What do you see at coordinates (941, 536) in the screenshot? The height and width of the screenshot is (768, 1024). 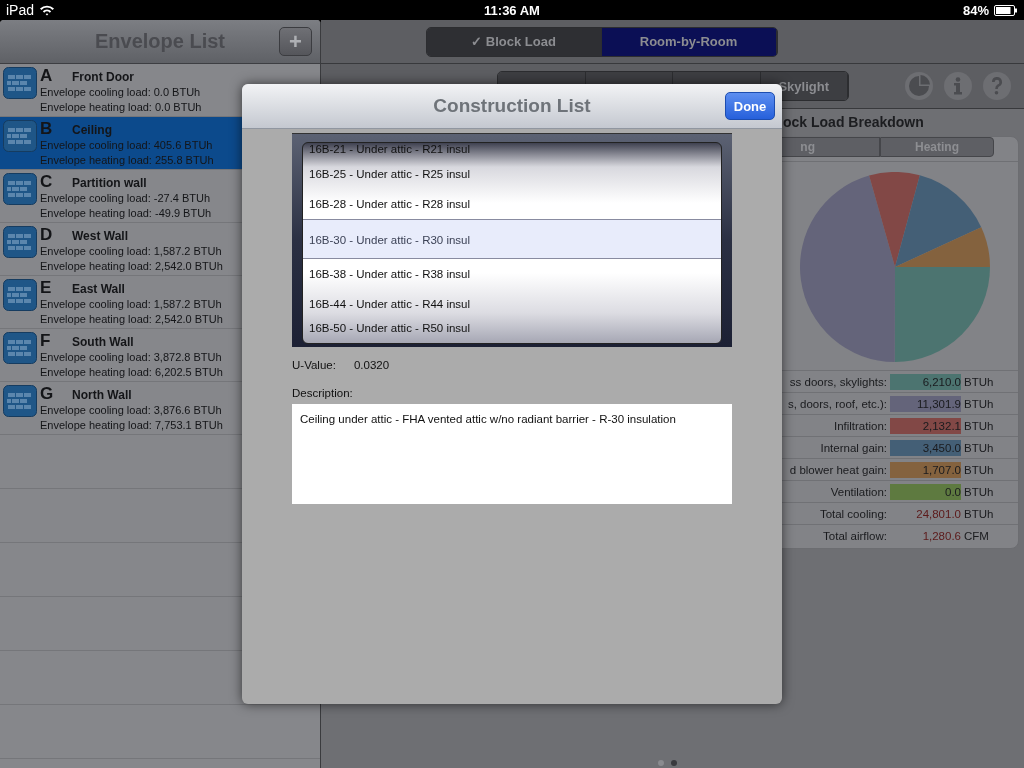 I see `total-value: 1,280.6` at bounding box center [941, 536].